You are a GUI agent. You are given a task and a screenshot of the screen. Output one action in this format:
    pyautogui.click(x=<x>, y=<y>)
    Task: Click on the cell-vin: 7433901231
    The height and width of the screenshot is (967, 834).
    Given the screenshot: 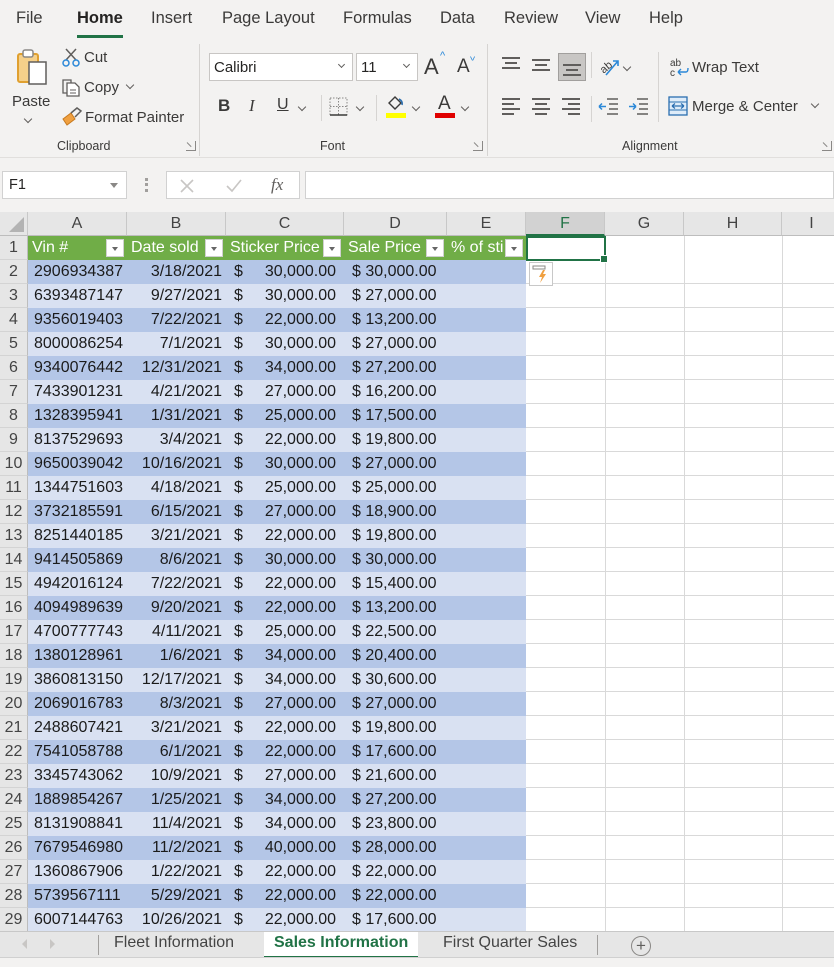 What is the action you would take?
    pyautogui.click(x=77, y=392)
    